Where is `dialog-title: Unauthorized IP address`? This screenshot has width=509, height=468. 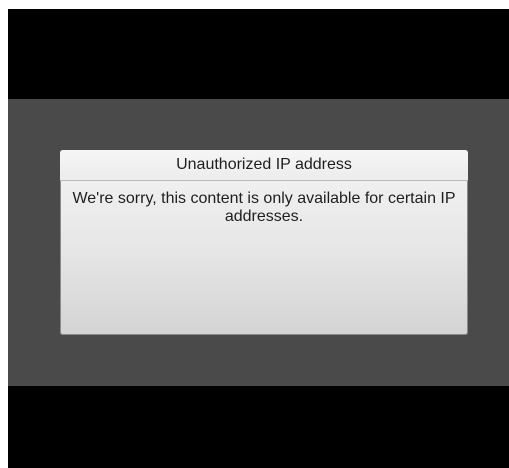 dialog-title: Unauthorized IP address is located at coordinates (264, 165).